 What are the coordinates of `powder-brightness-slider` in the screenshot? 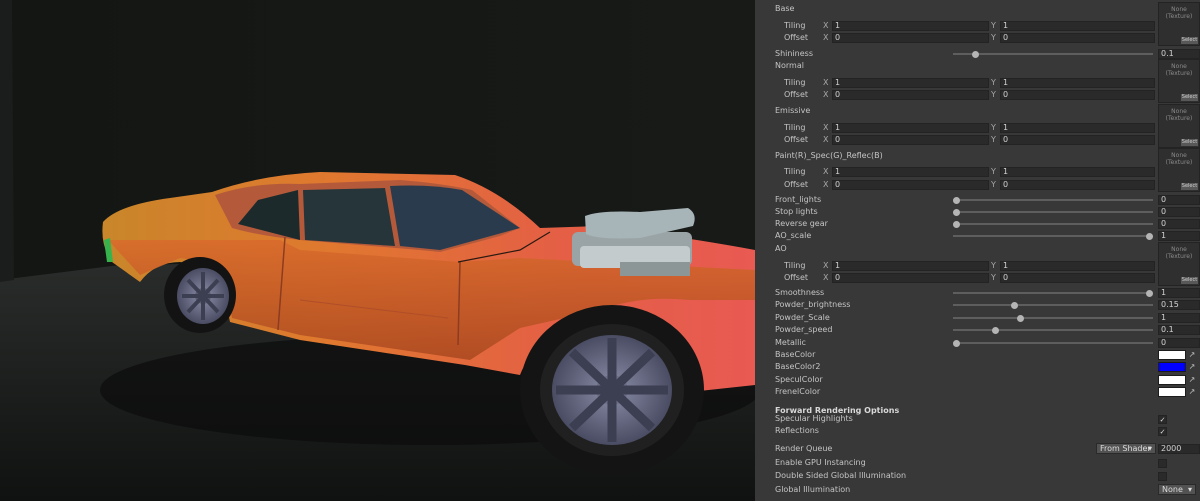 It's located at (1053, 305).